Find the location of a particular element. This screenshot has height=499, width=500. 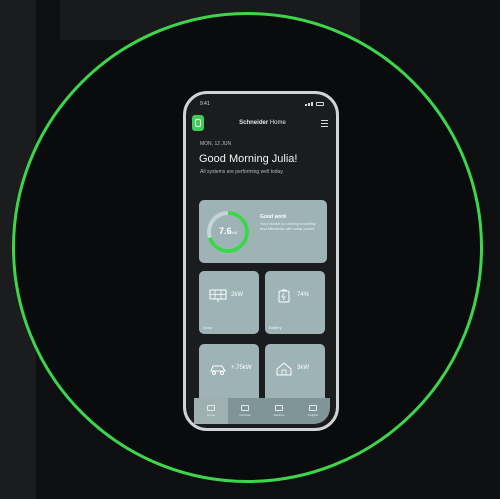

brand-name: Schneider is located at coordinates (254, 123).